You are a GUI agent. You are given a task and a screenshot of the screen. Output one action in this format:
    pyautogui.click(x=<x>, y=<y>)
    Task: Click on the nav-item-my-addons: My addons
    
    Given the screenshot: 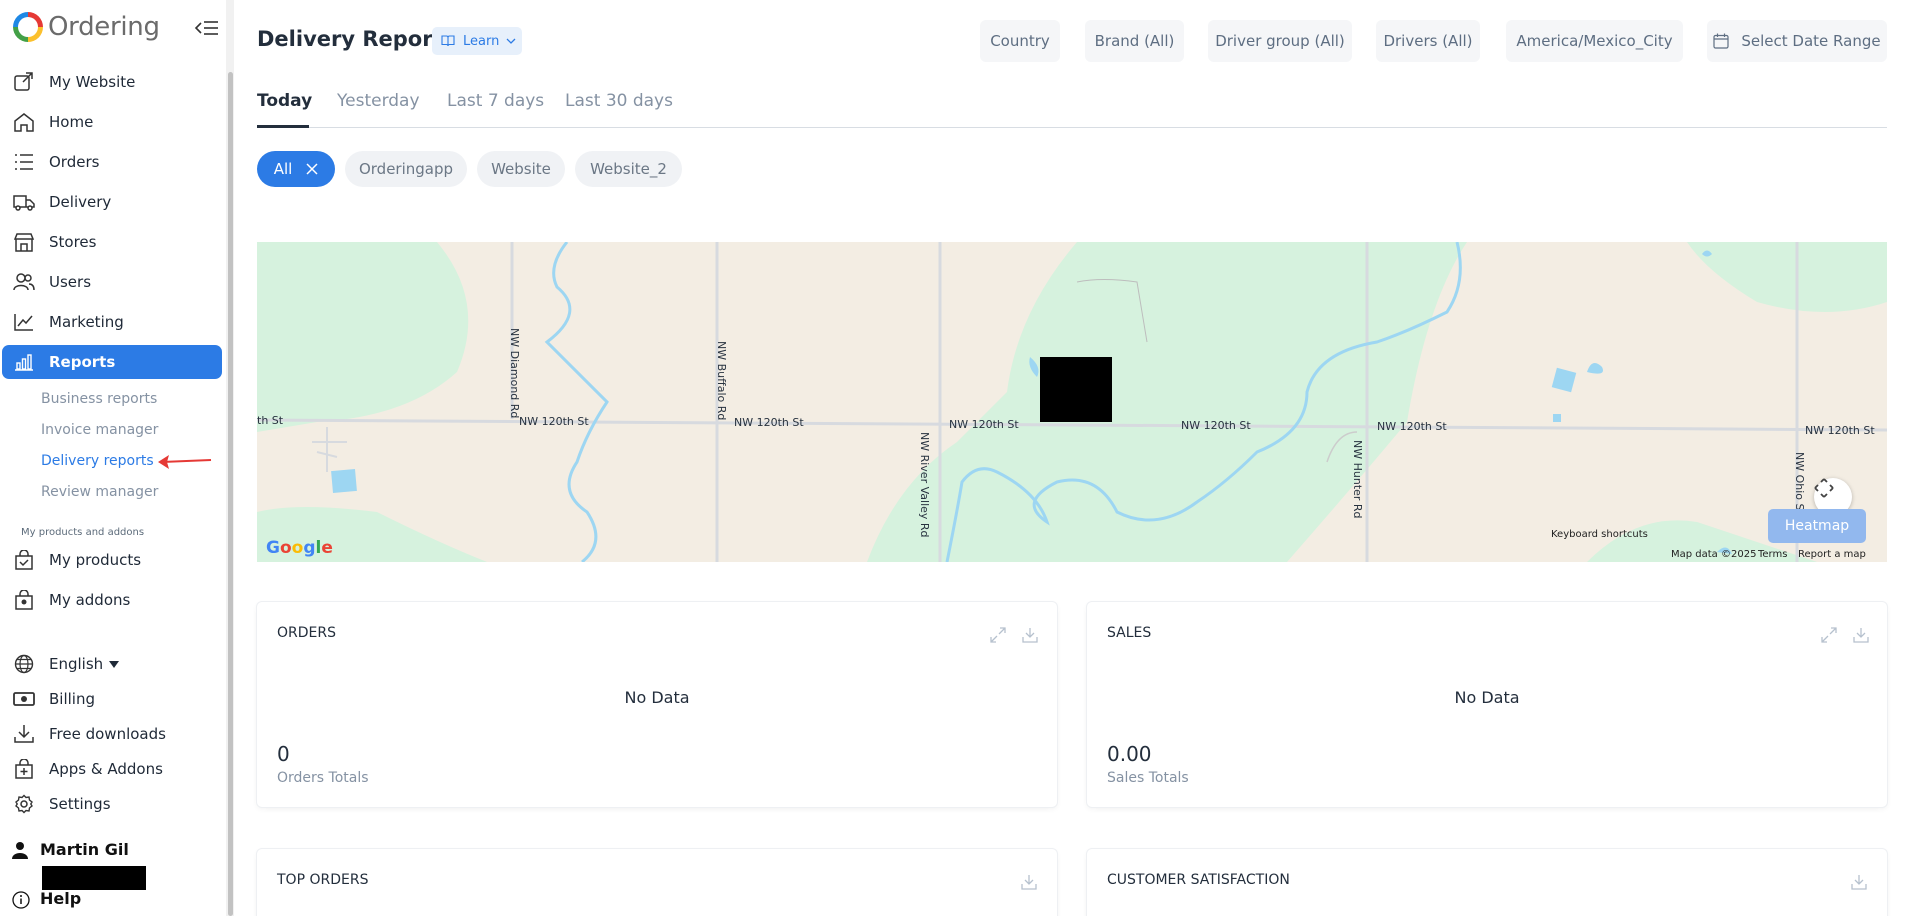 What is the action you would take?
    pyautogui.click(x=112, y=600)
    